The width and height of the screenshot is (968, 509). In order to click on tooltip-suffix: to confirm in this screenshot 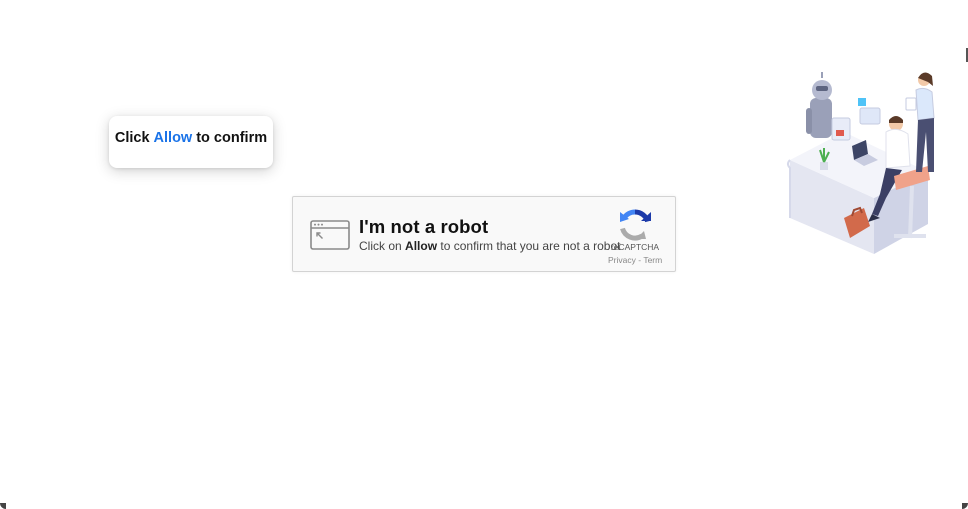, I will do `click(232, 138)`.